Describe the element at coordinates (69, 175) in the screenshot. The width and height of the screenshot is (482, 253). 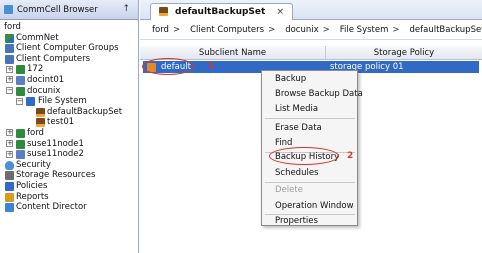
I see `tree-item-storage-resources: Storage Resources` at that location.